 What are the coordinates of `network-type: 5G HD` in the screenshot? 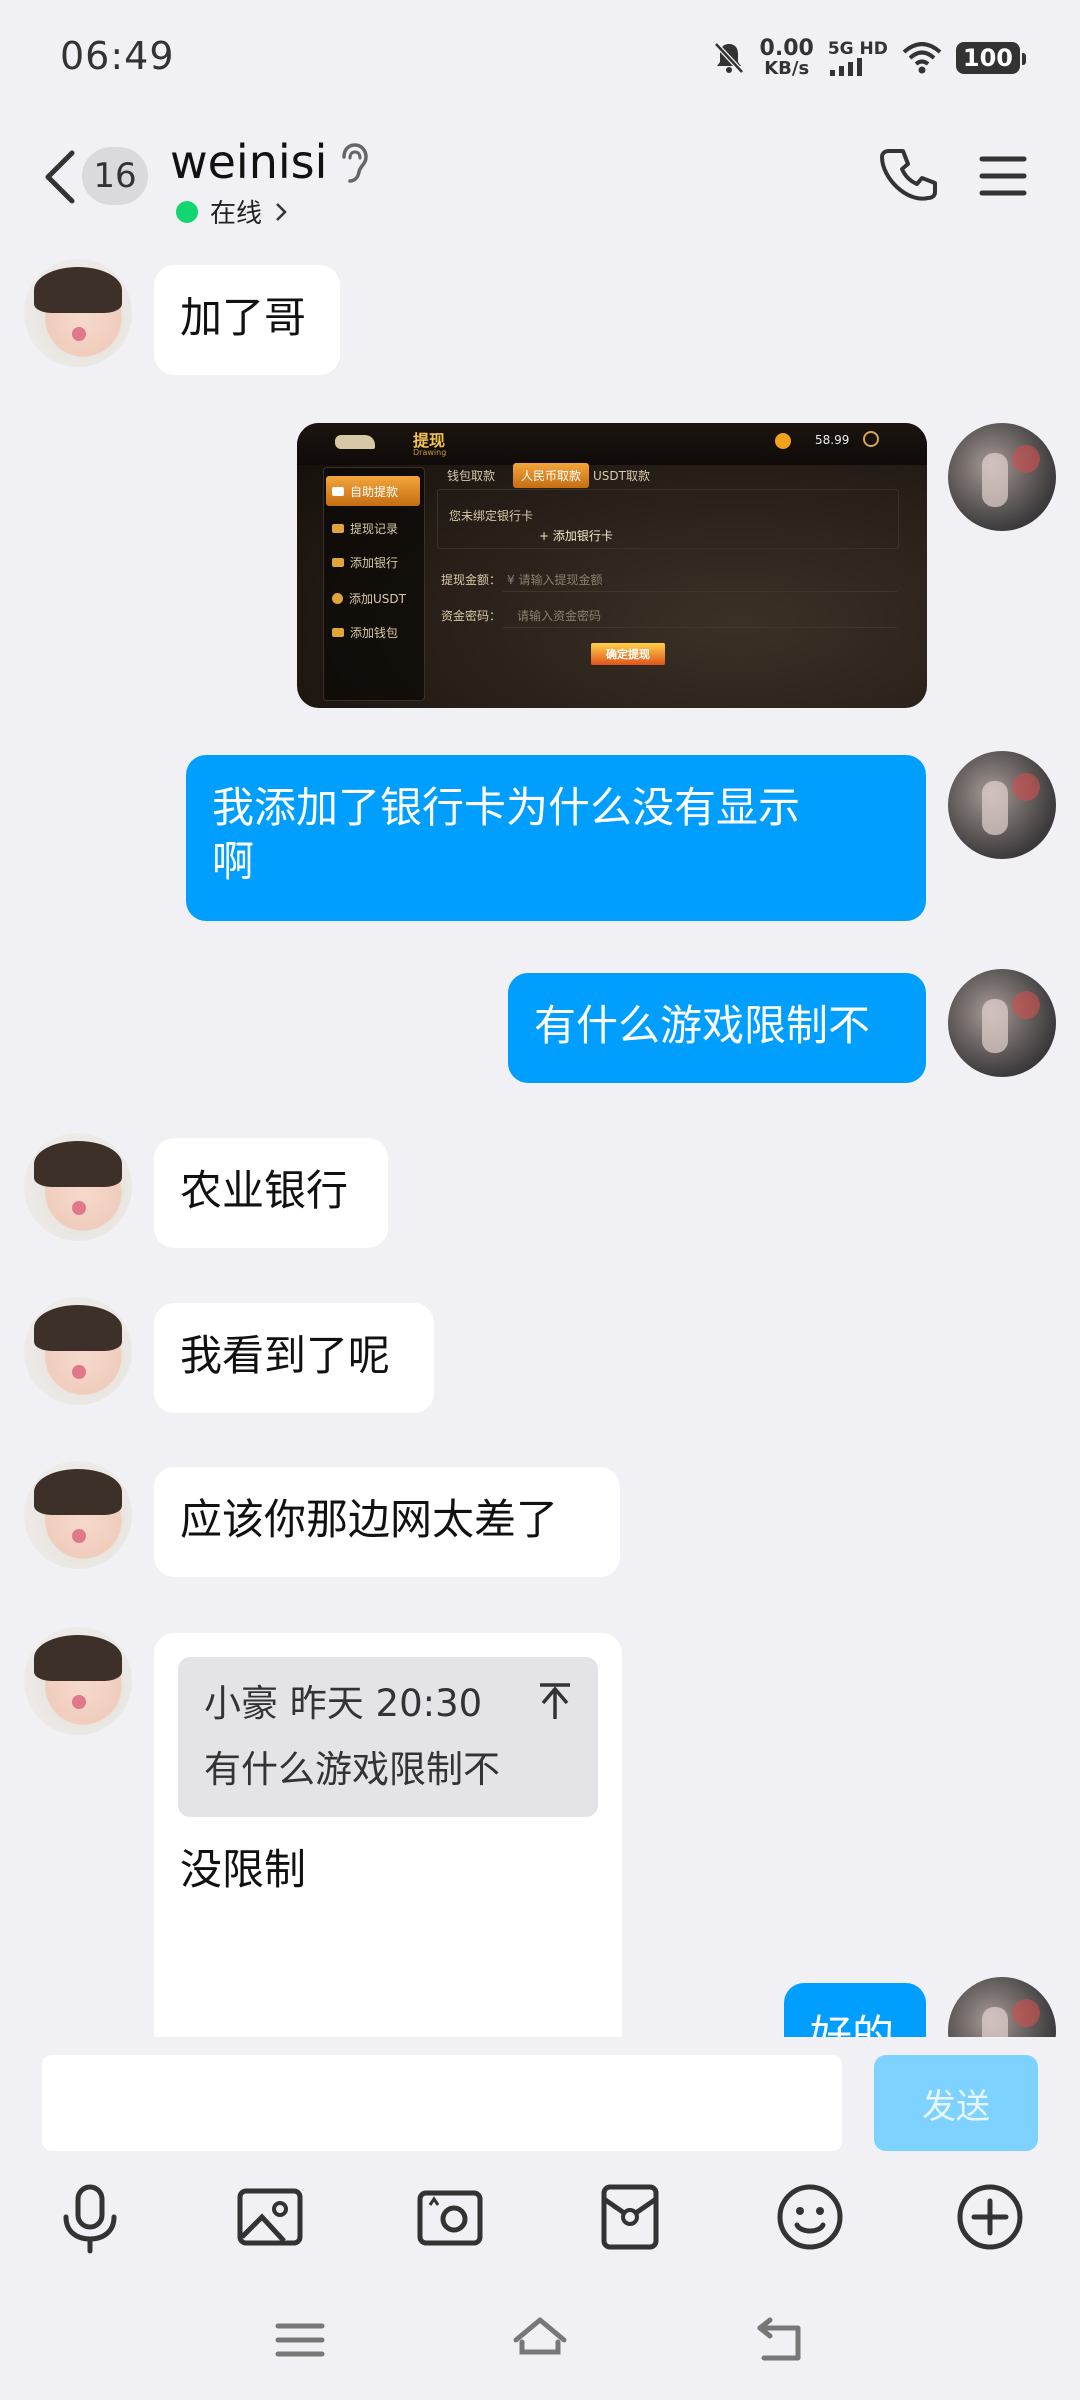 It's located at (858, 58).